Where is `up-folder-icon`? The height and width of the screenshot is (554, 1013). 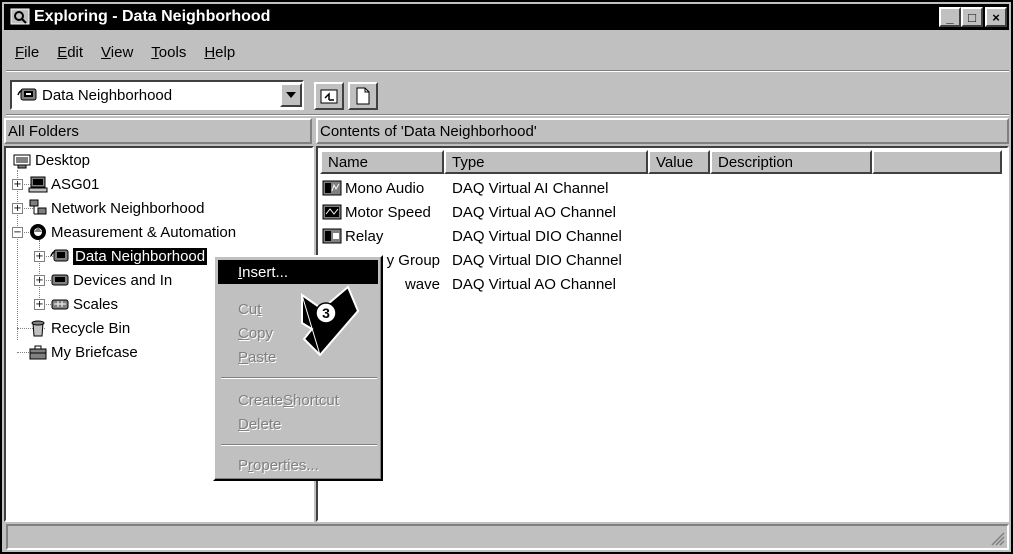 up-folder-icon is located at coordinates (329, 96).